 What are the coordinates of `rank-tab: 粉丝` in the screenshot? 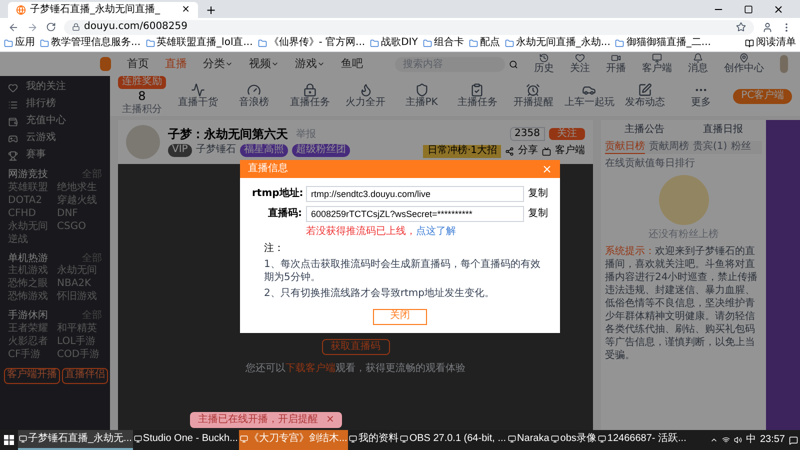 It's located at (741, 147).